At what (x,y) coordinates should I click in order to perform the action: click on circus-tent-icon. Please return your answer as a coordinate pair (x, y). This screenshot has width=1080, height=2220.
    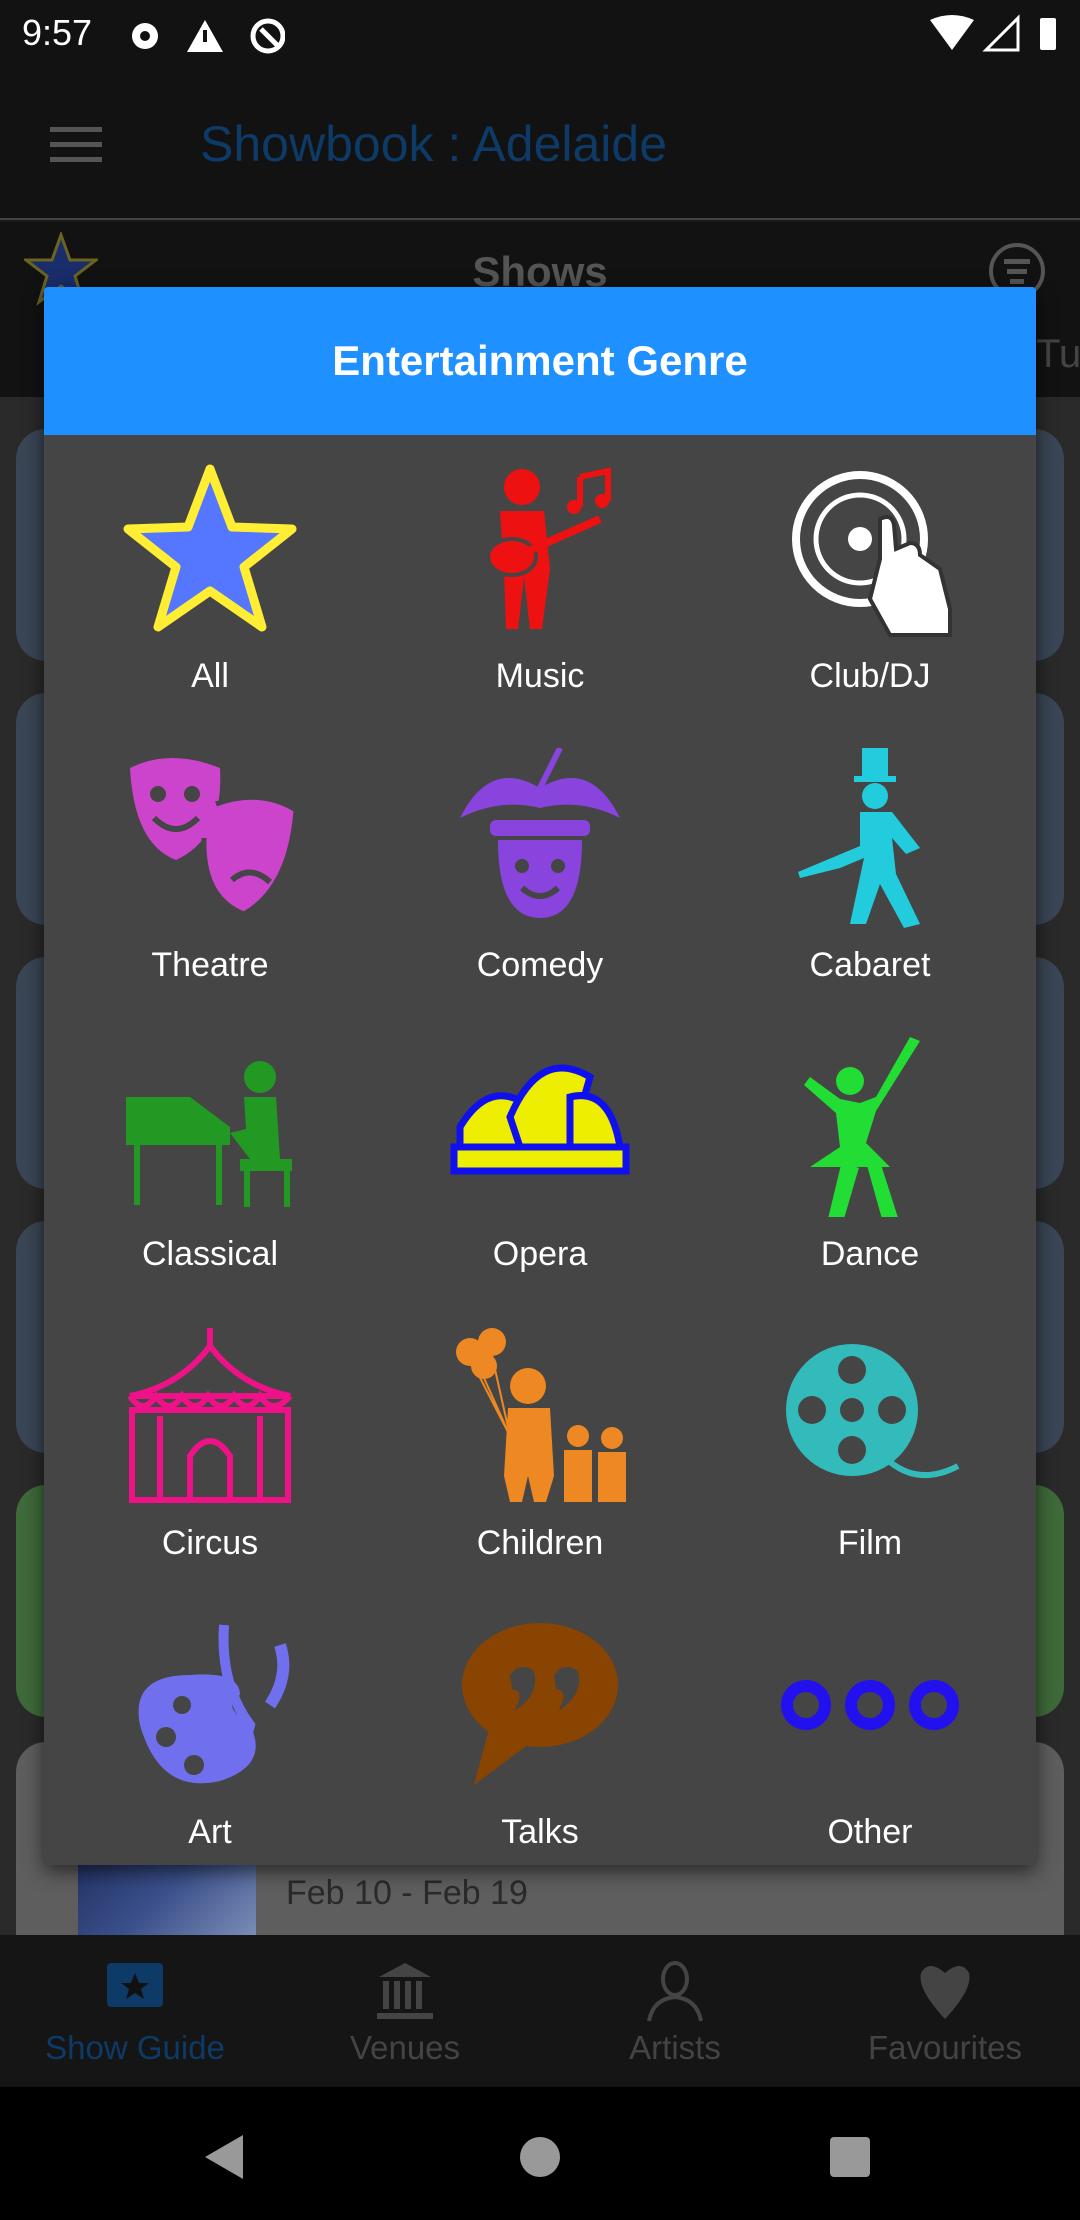
    Looking at the image, I should click on (210, 1415).